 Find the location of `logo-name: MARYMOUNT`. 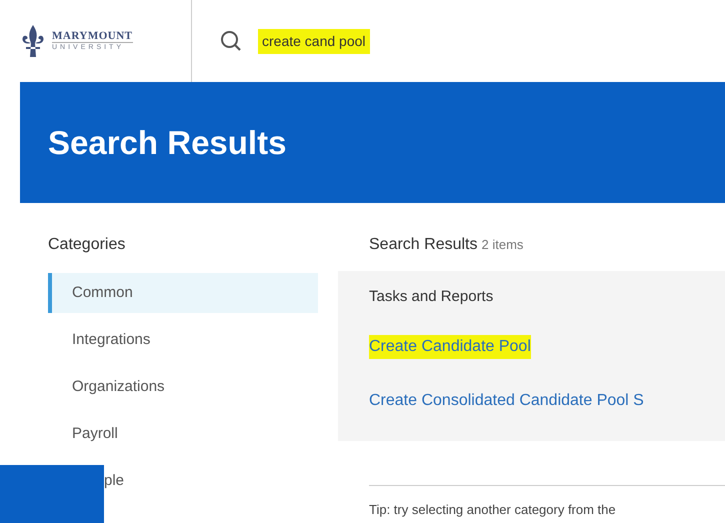

logo-name: MARYMOUNT is located at coordinates (92, 36).